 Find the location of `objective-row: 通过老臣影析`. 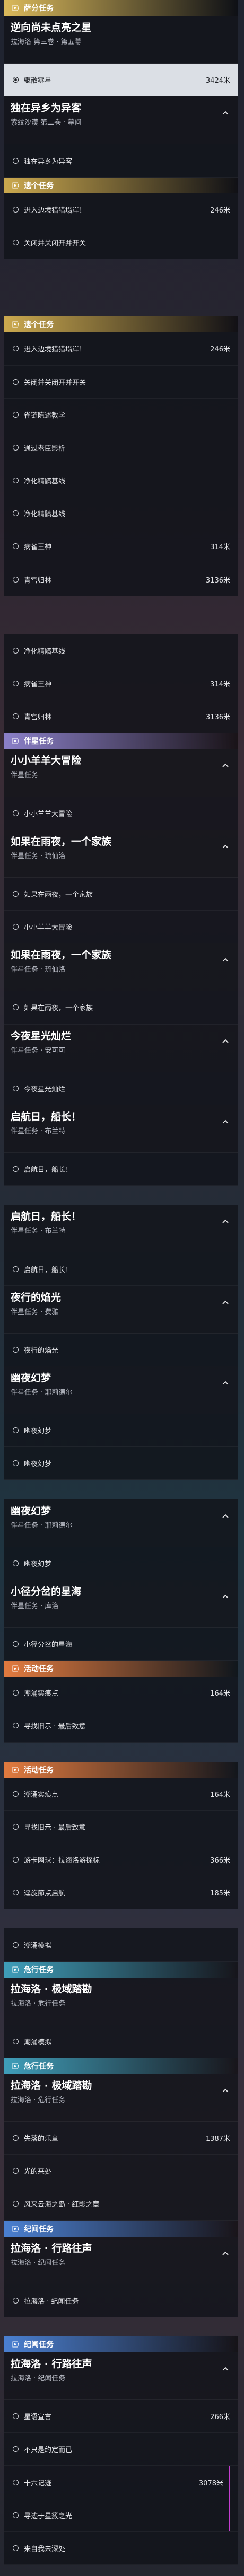

objective-row: 通过老臣影析 is located at coordinates (121, 448).